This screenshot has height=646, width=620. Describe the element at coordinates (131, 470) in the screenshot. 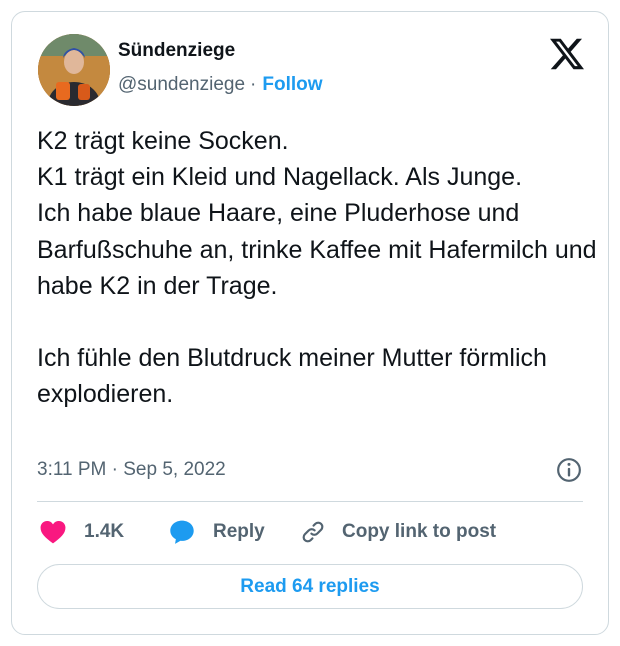

I see `tweet-timestamp: 3:11 PM · Sep 5, 2022` at that location.